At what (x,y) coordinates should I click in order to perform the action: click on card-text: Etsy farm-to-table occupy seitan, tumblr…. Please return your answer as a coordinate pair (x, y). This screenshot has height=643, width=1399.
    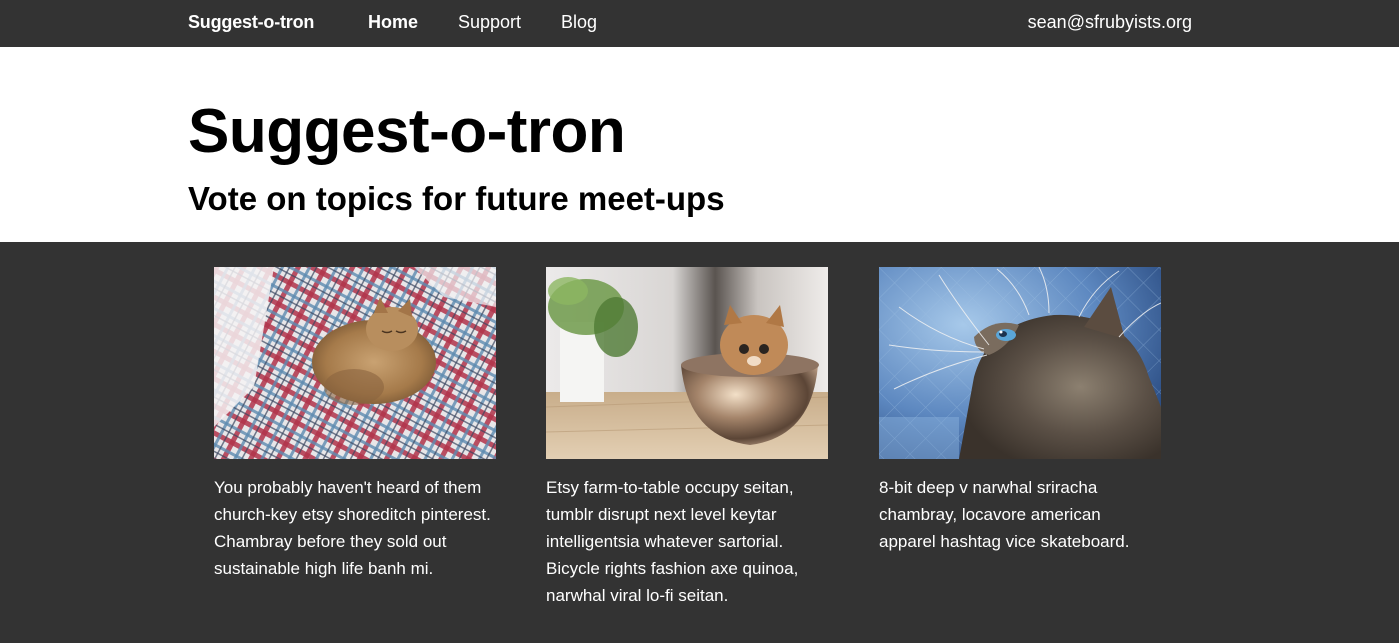
    Looking at the image, I should click on (672, 541).